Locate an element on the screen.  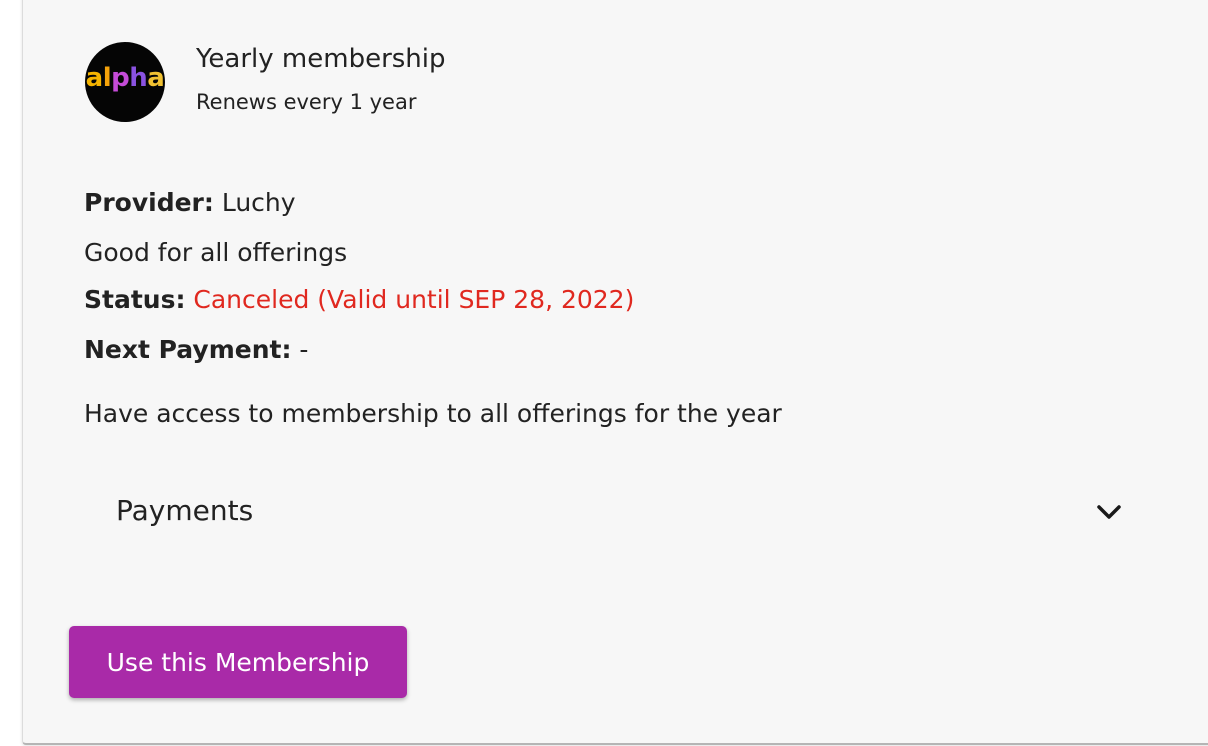
scope-text: Good for all offerings is located at coordinates (216, 252).